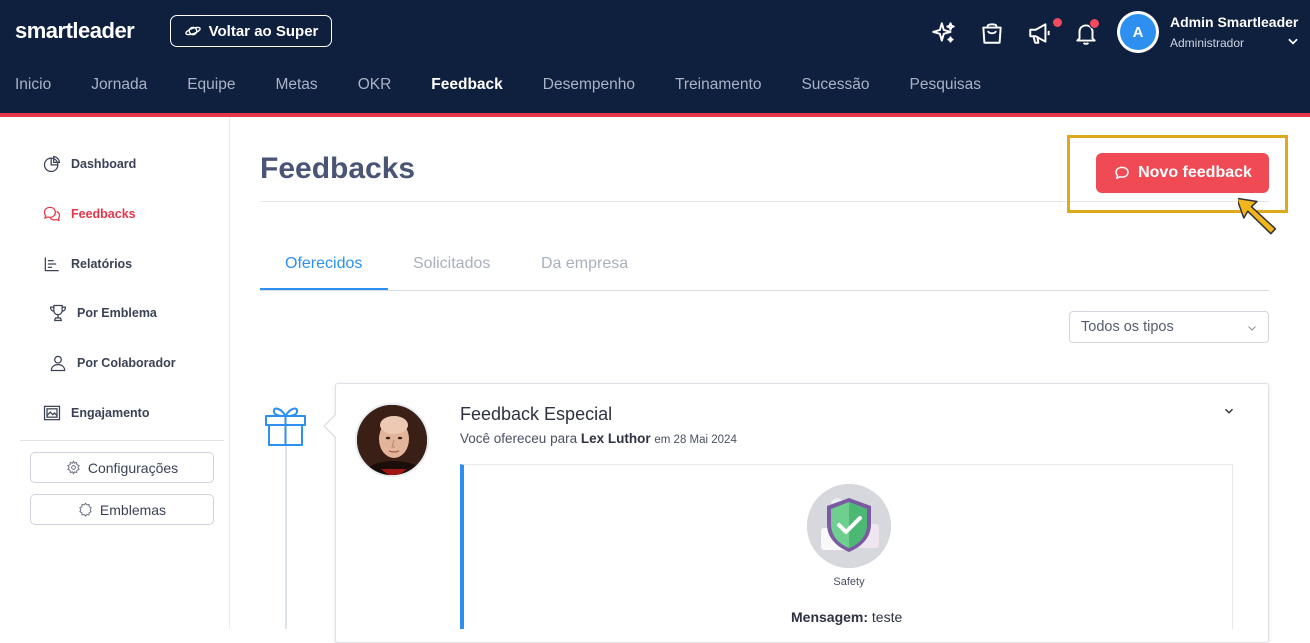 The height and width of the screenshot is (643, 1310). I want to click on badge-emblem, so click(849, 526).